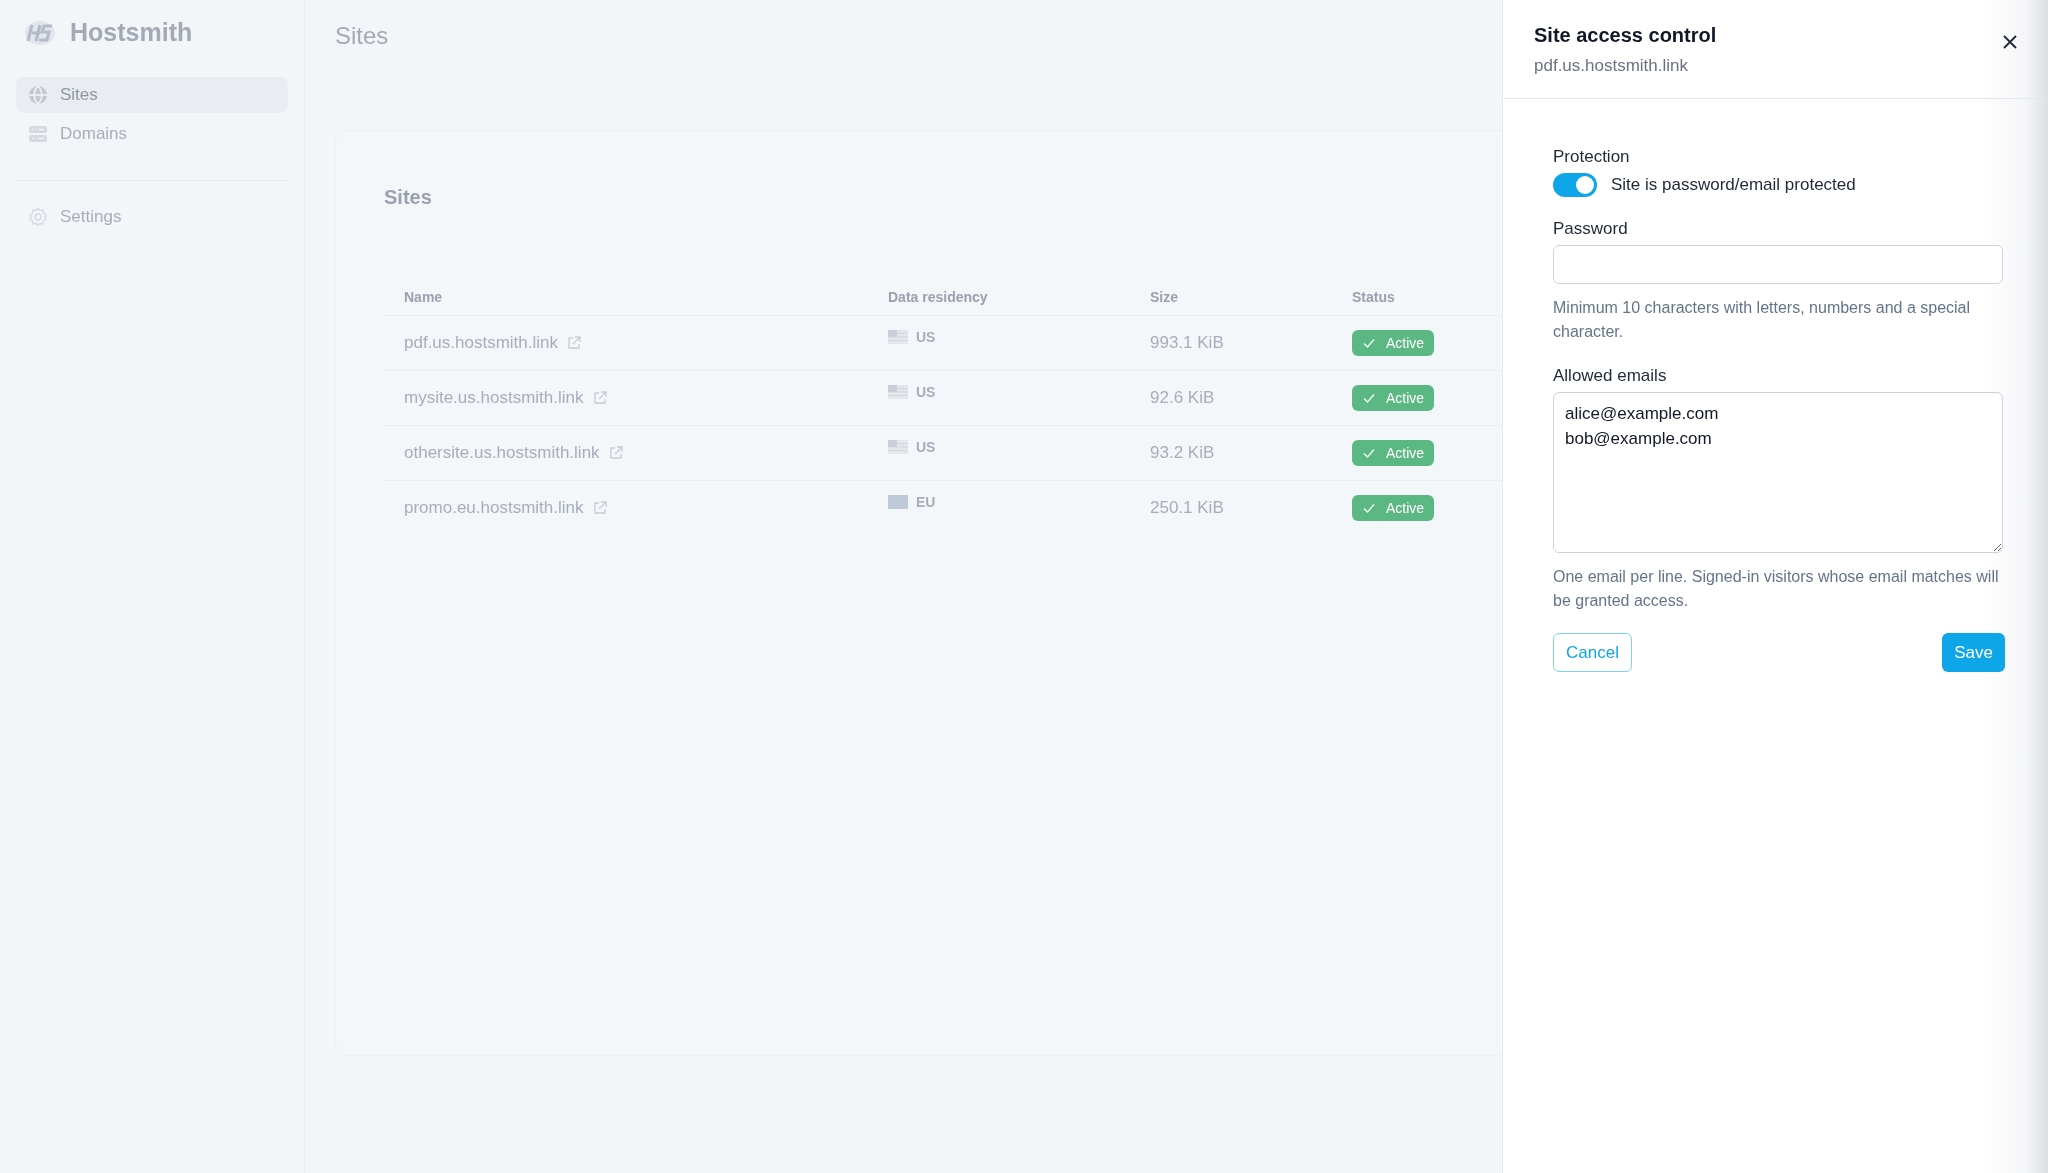 The height and width of the screenshot is (1173, 2048). I want to click on cancel-button: Cancel, so click(1592, 652).